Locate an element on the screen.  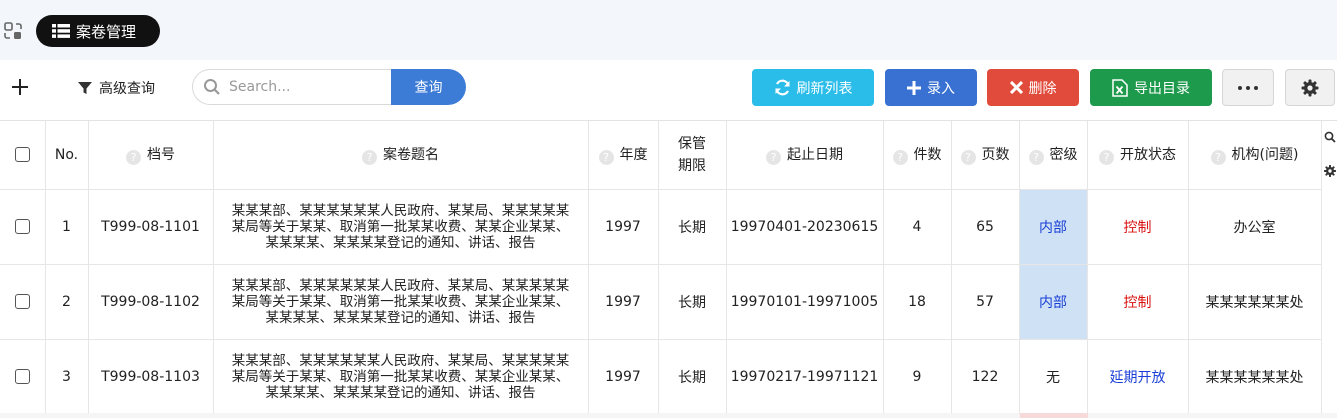
list-icon is located at coordinates (61, 31).